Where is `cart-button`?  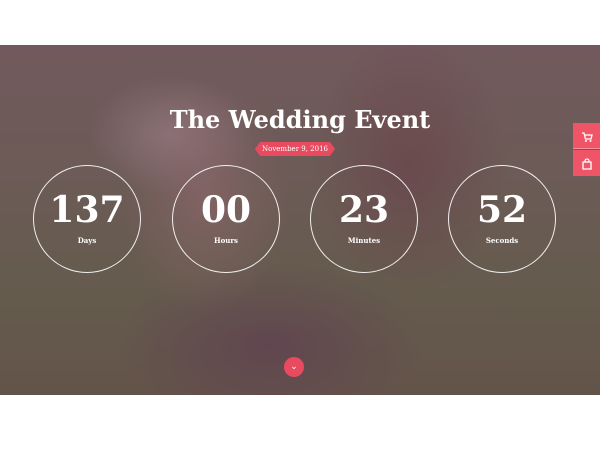
cart-button is located at coordinates (586, 136).